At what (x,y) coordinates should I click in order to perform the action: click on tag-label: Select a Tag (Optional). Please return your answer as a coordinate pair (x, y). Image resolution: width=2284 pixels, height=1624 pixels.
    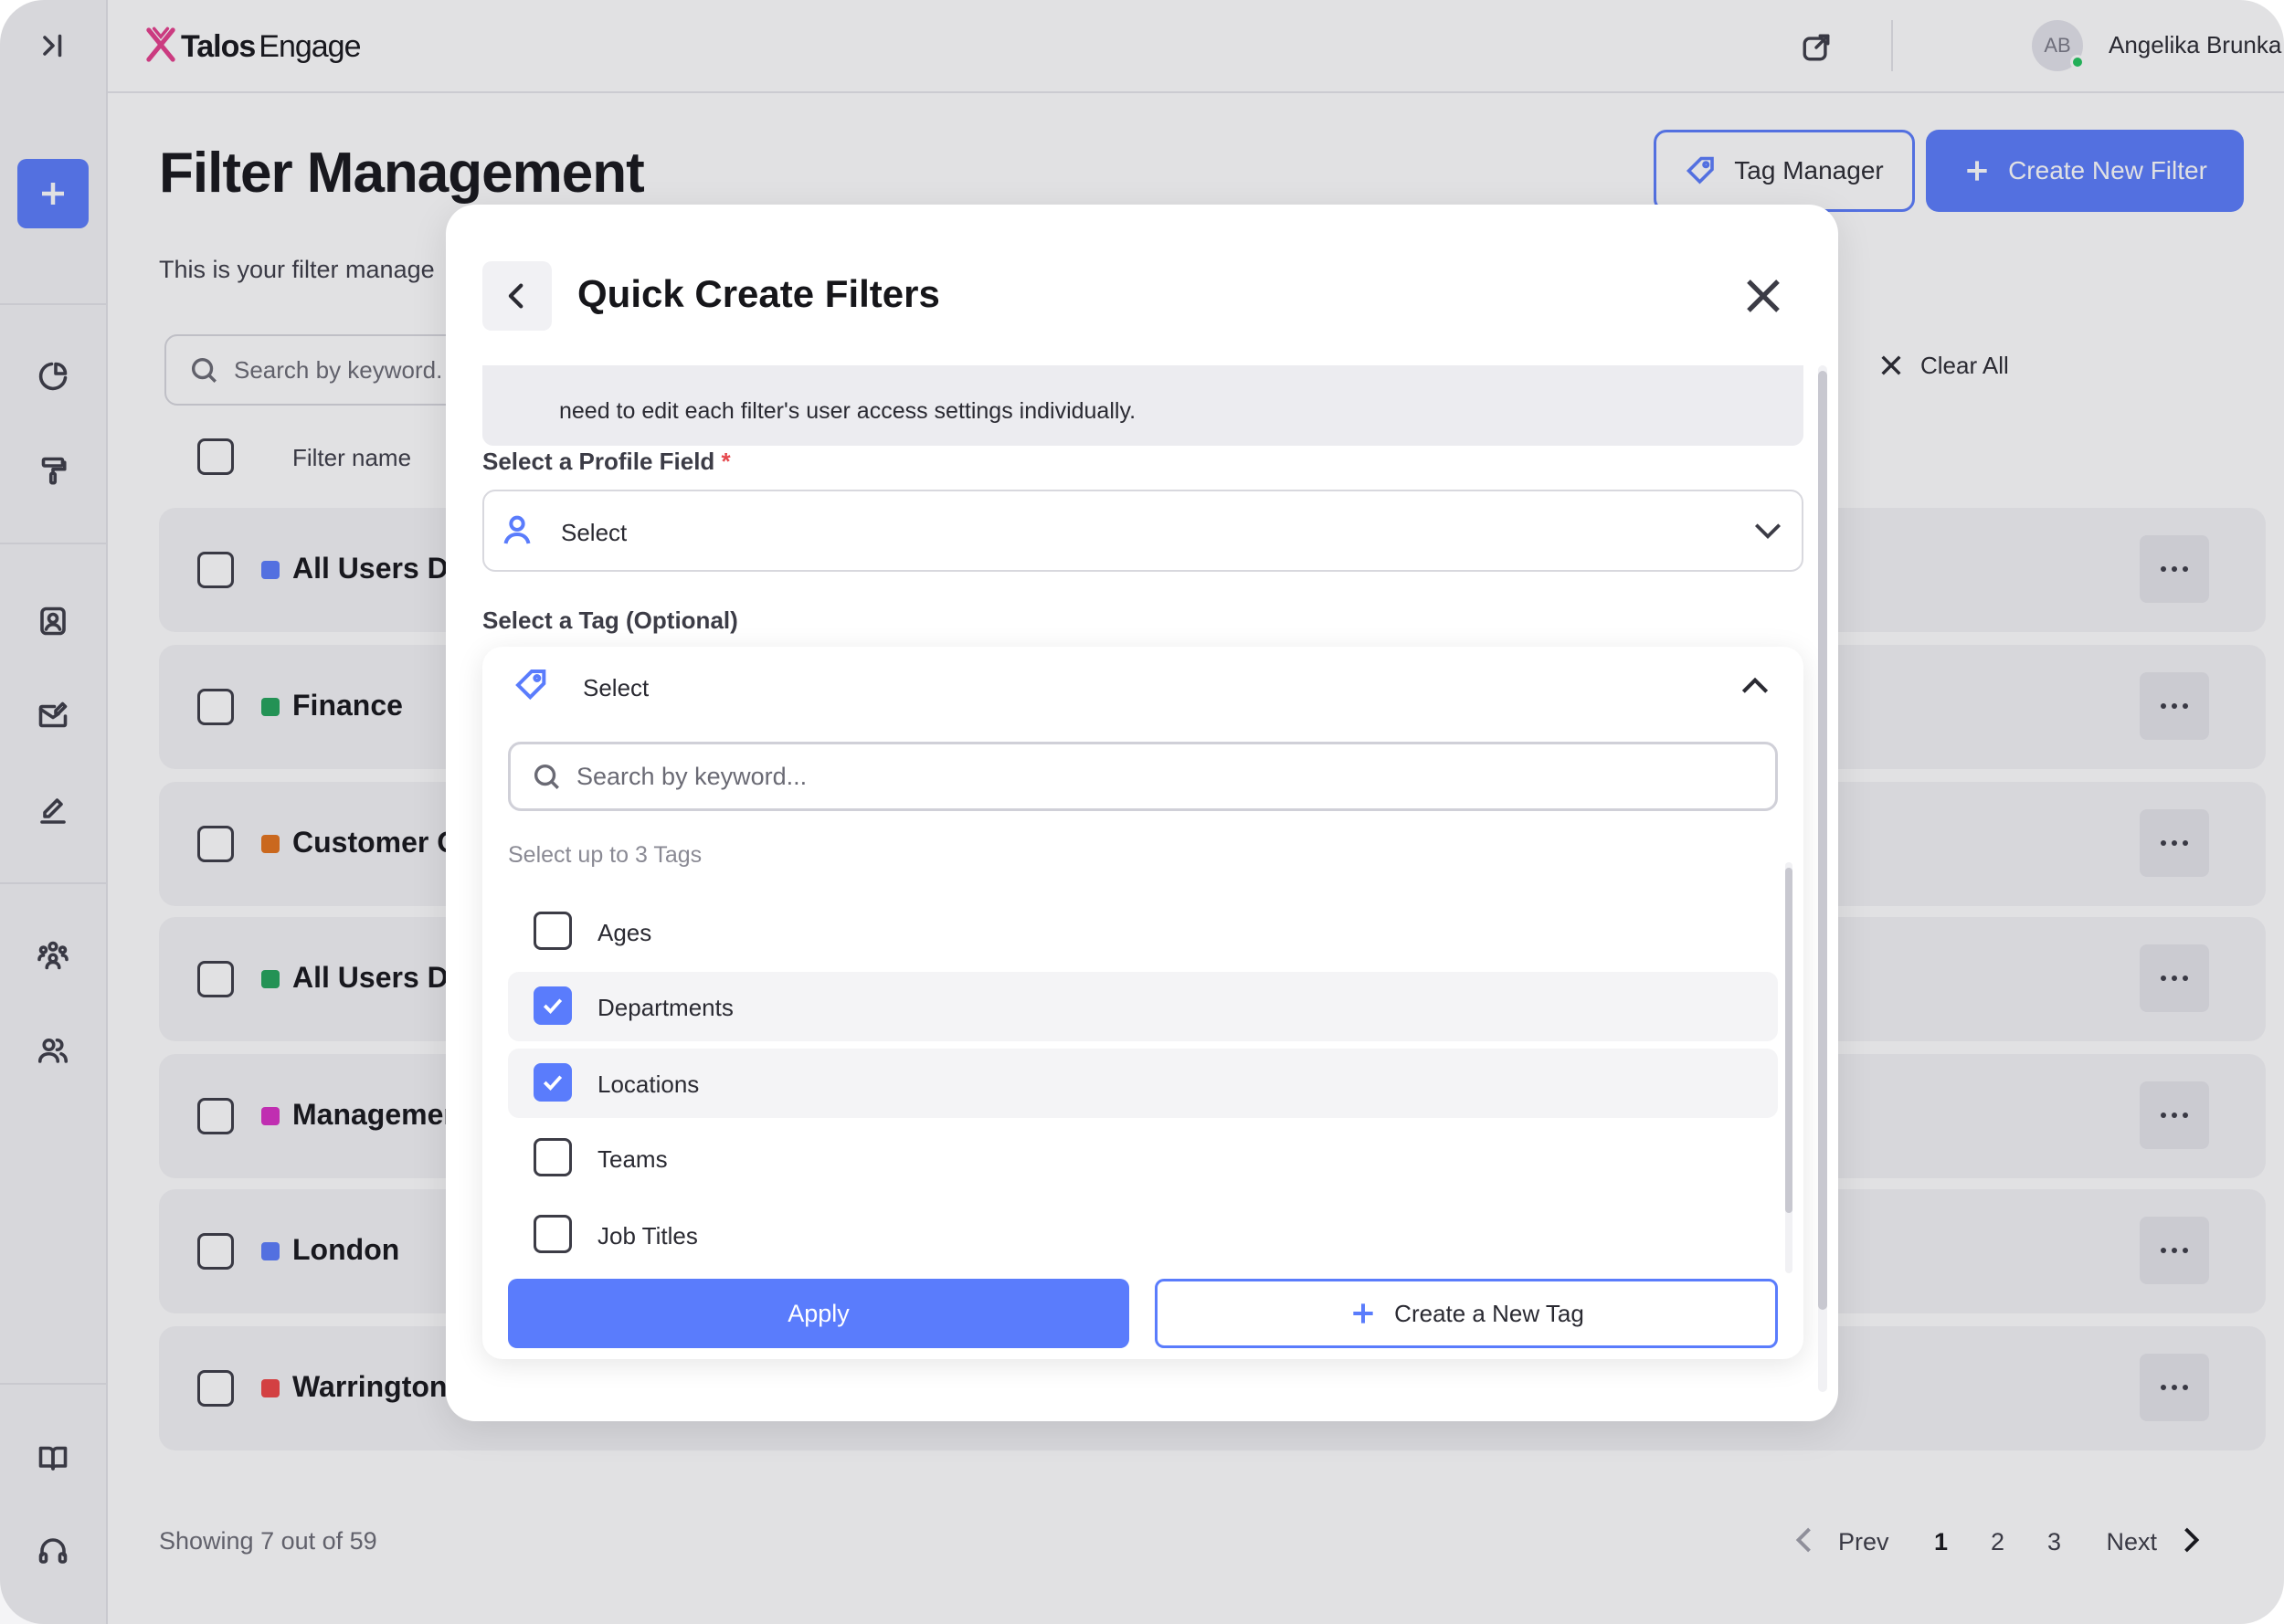
    Looking at the image, I should click on (610, 620).